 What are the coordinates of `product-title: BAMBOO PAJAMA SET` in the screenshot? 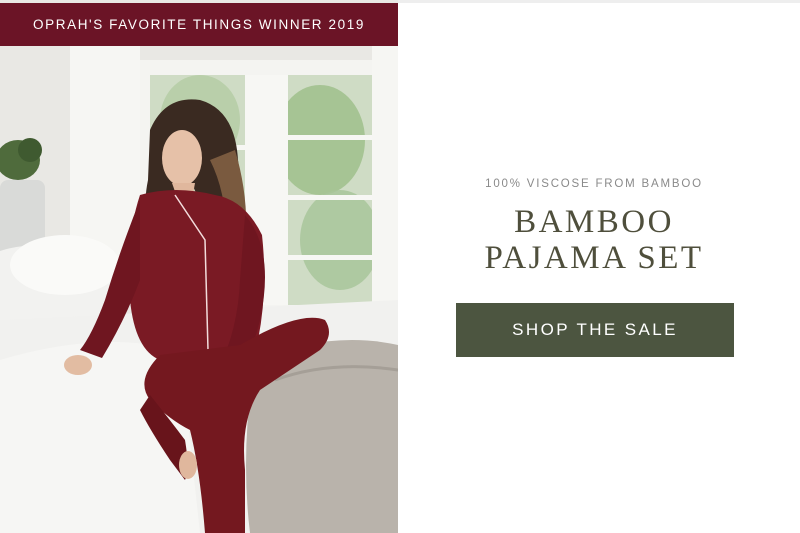 It's located at (594, 240).